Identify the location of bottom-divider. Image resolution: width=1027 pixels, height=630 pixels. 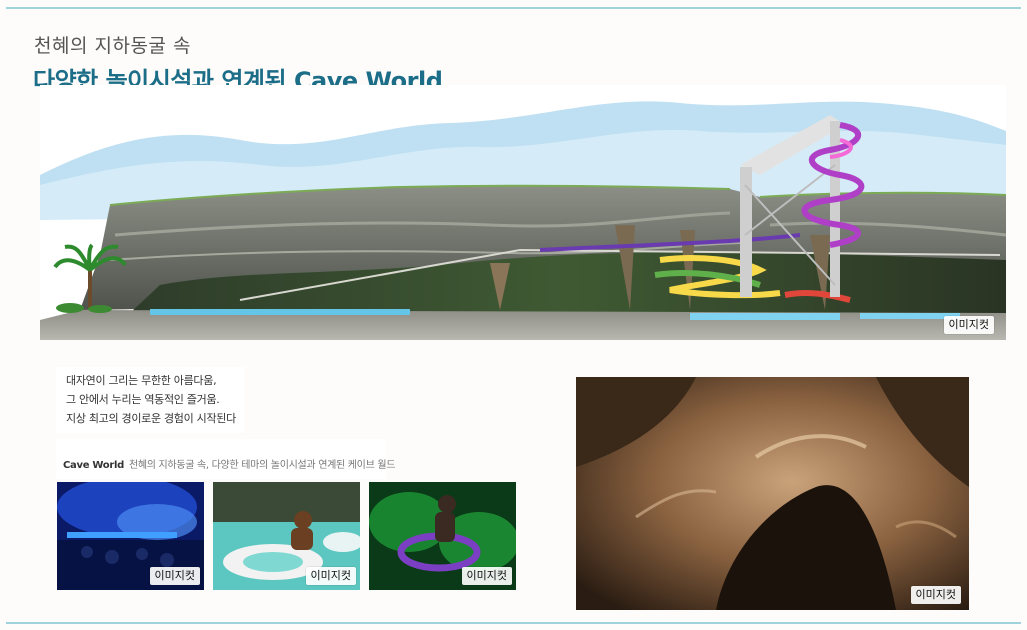
(513, 623).